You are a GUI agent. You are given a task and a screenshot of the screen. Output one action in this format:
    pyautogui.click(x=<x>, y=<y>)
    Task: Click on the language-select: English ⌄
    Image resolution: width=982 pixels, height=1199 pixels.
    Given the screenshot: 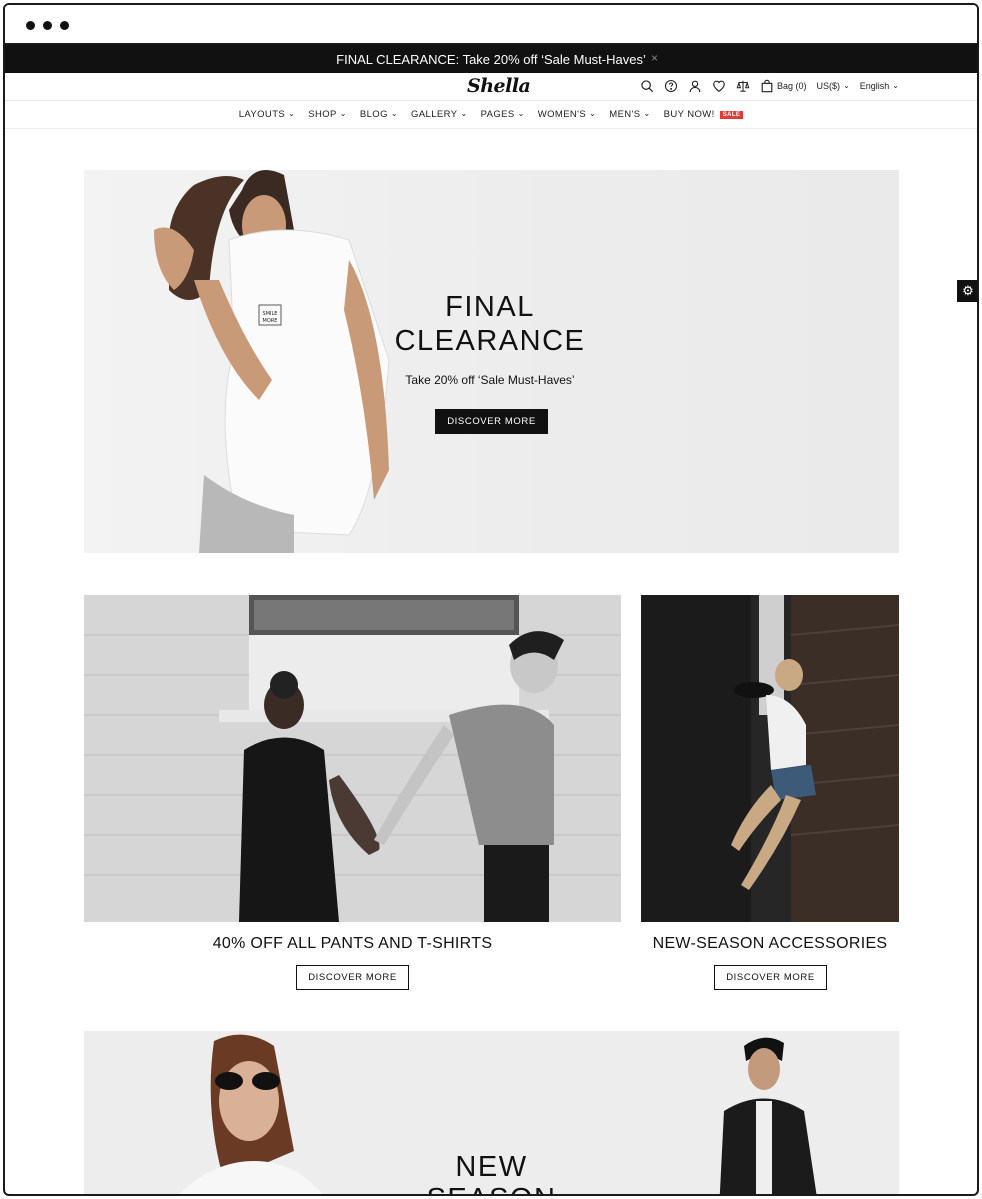 What is the action you would take?
    pyautogui.click(x=879, y=86)
    